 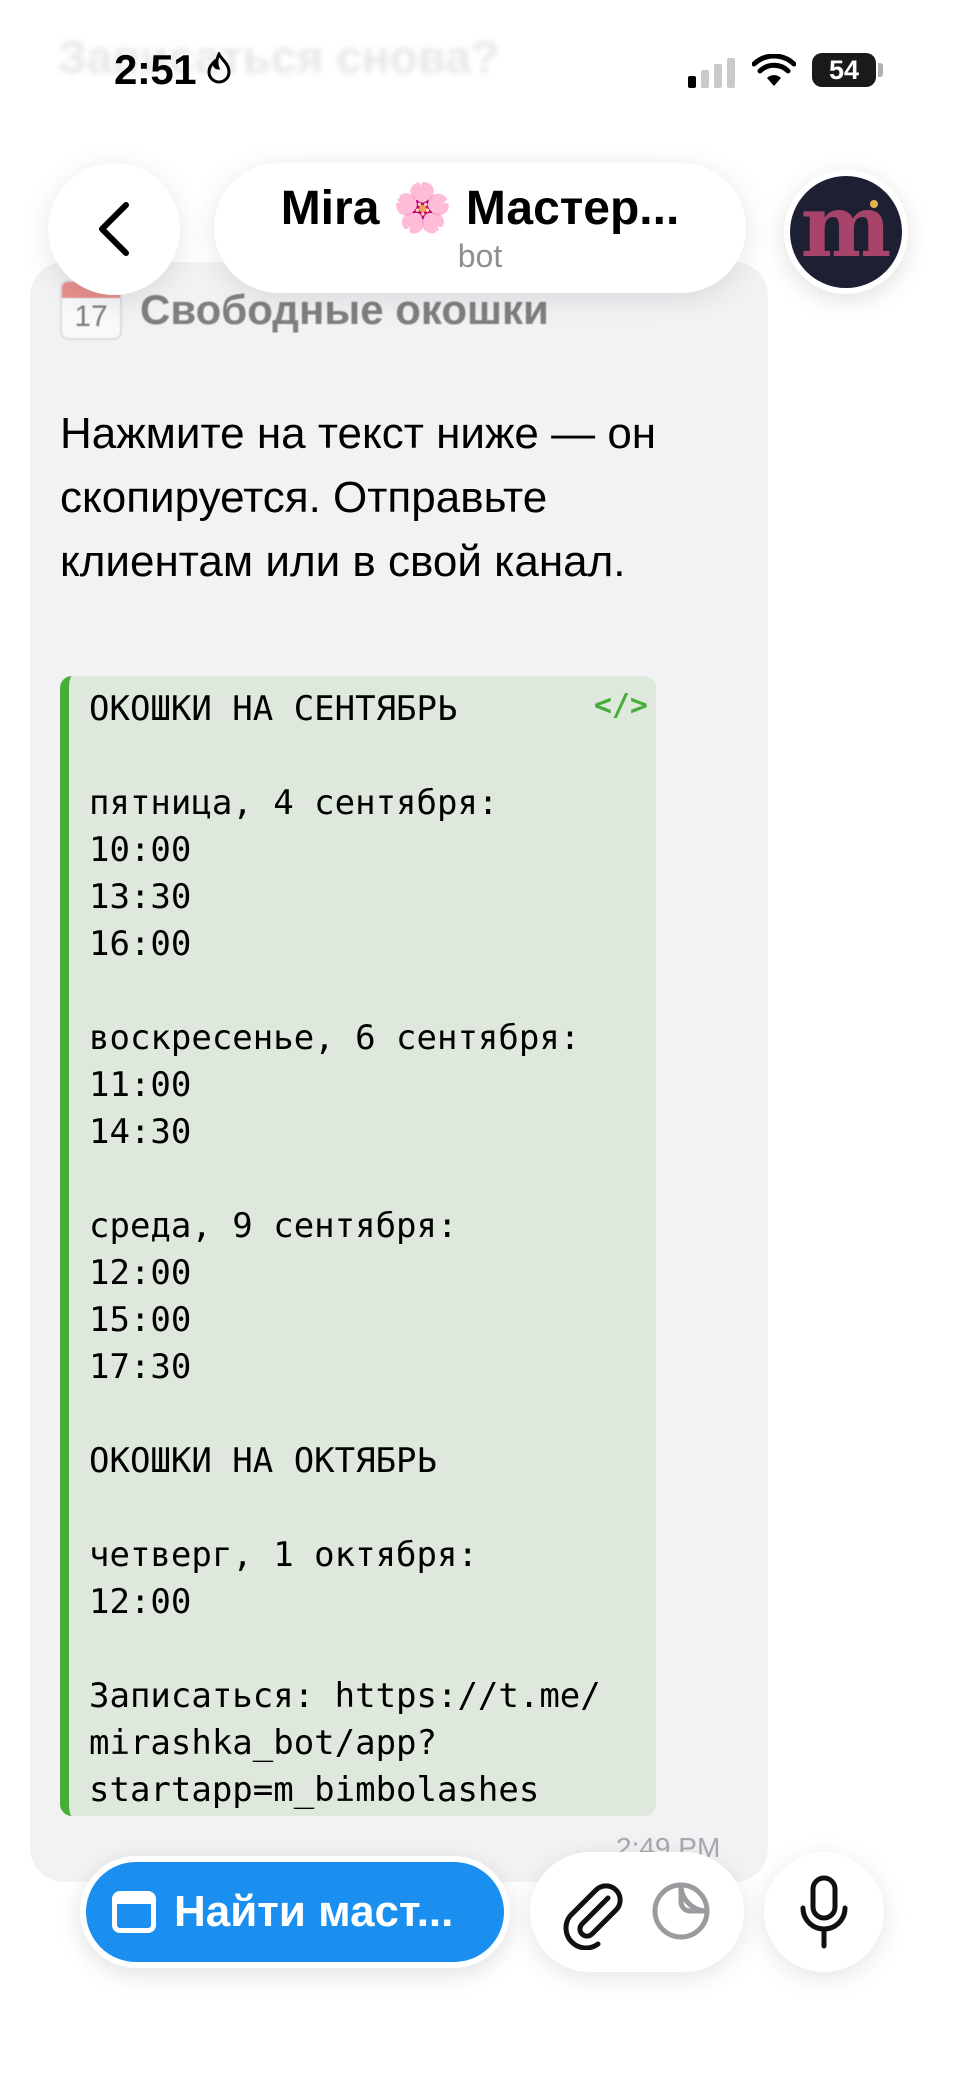 I want to click on code-line: воскресенье, 6 сентября:, so click(x=335, y=1038).